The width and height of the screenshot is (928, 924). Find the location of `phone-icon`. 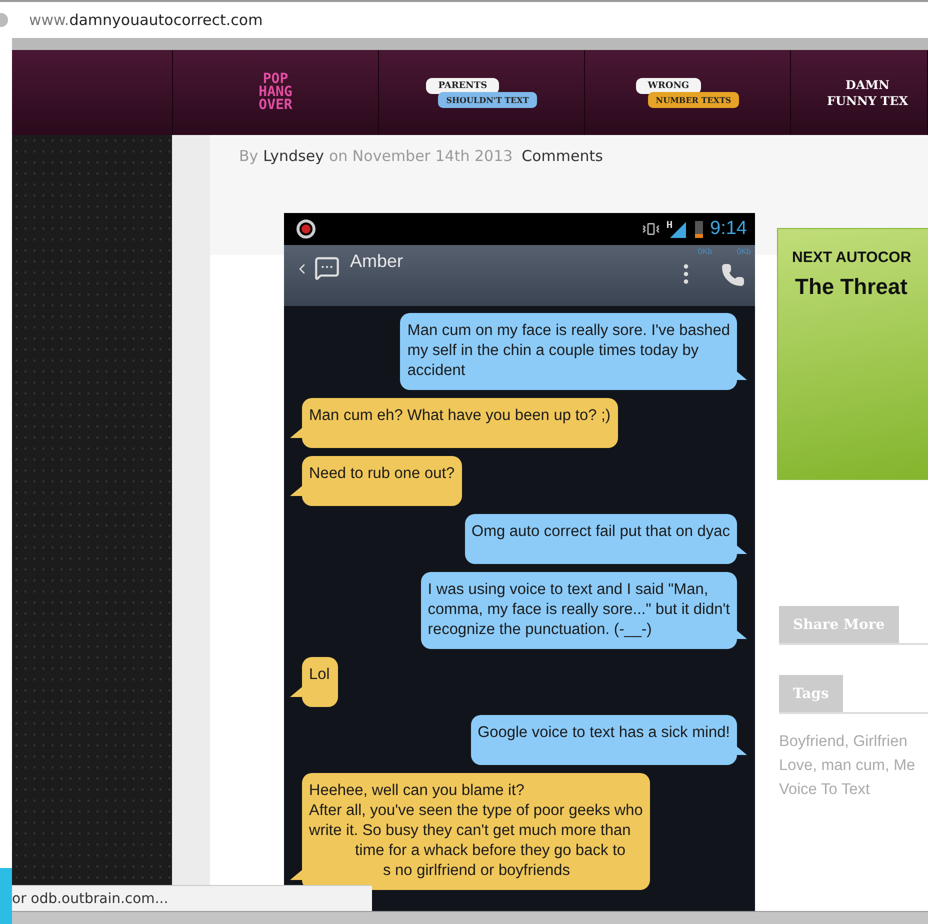

phone-icon is located at coordinates (733, 275).